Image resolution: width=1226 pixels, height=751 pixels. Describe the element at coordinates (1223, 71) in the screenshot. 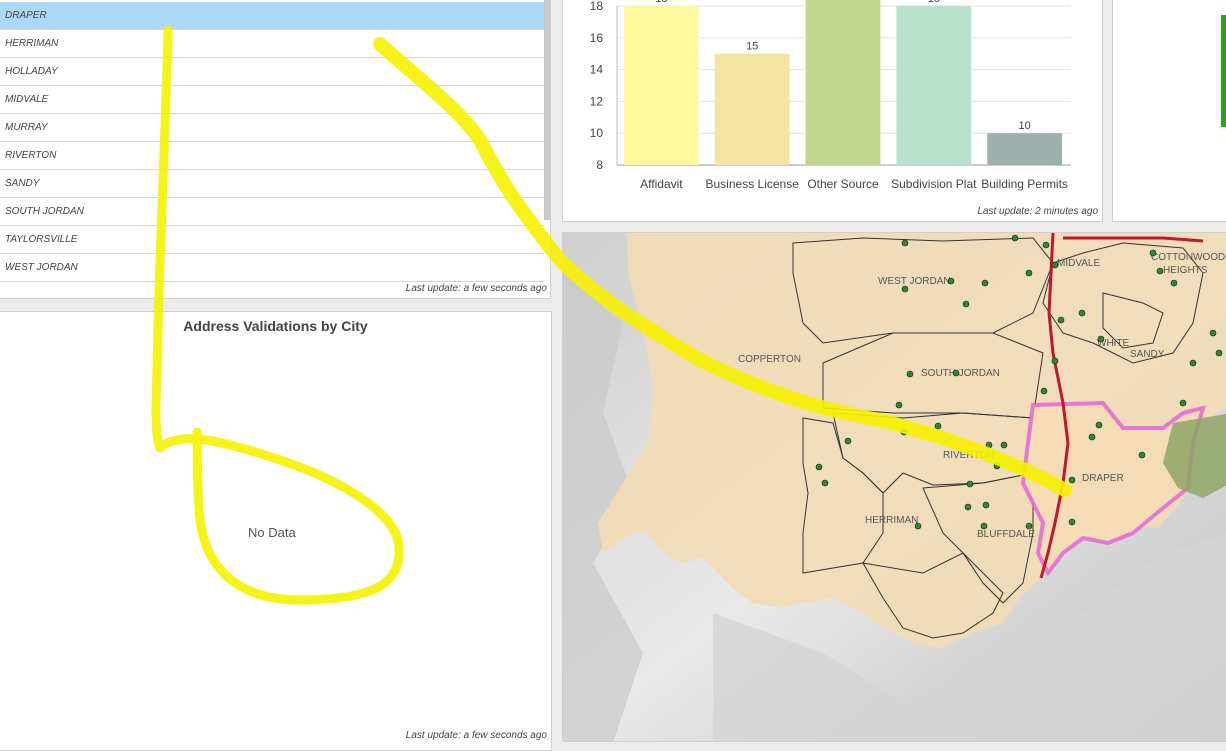

I see `indicator-bar` at that location.